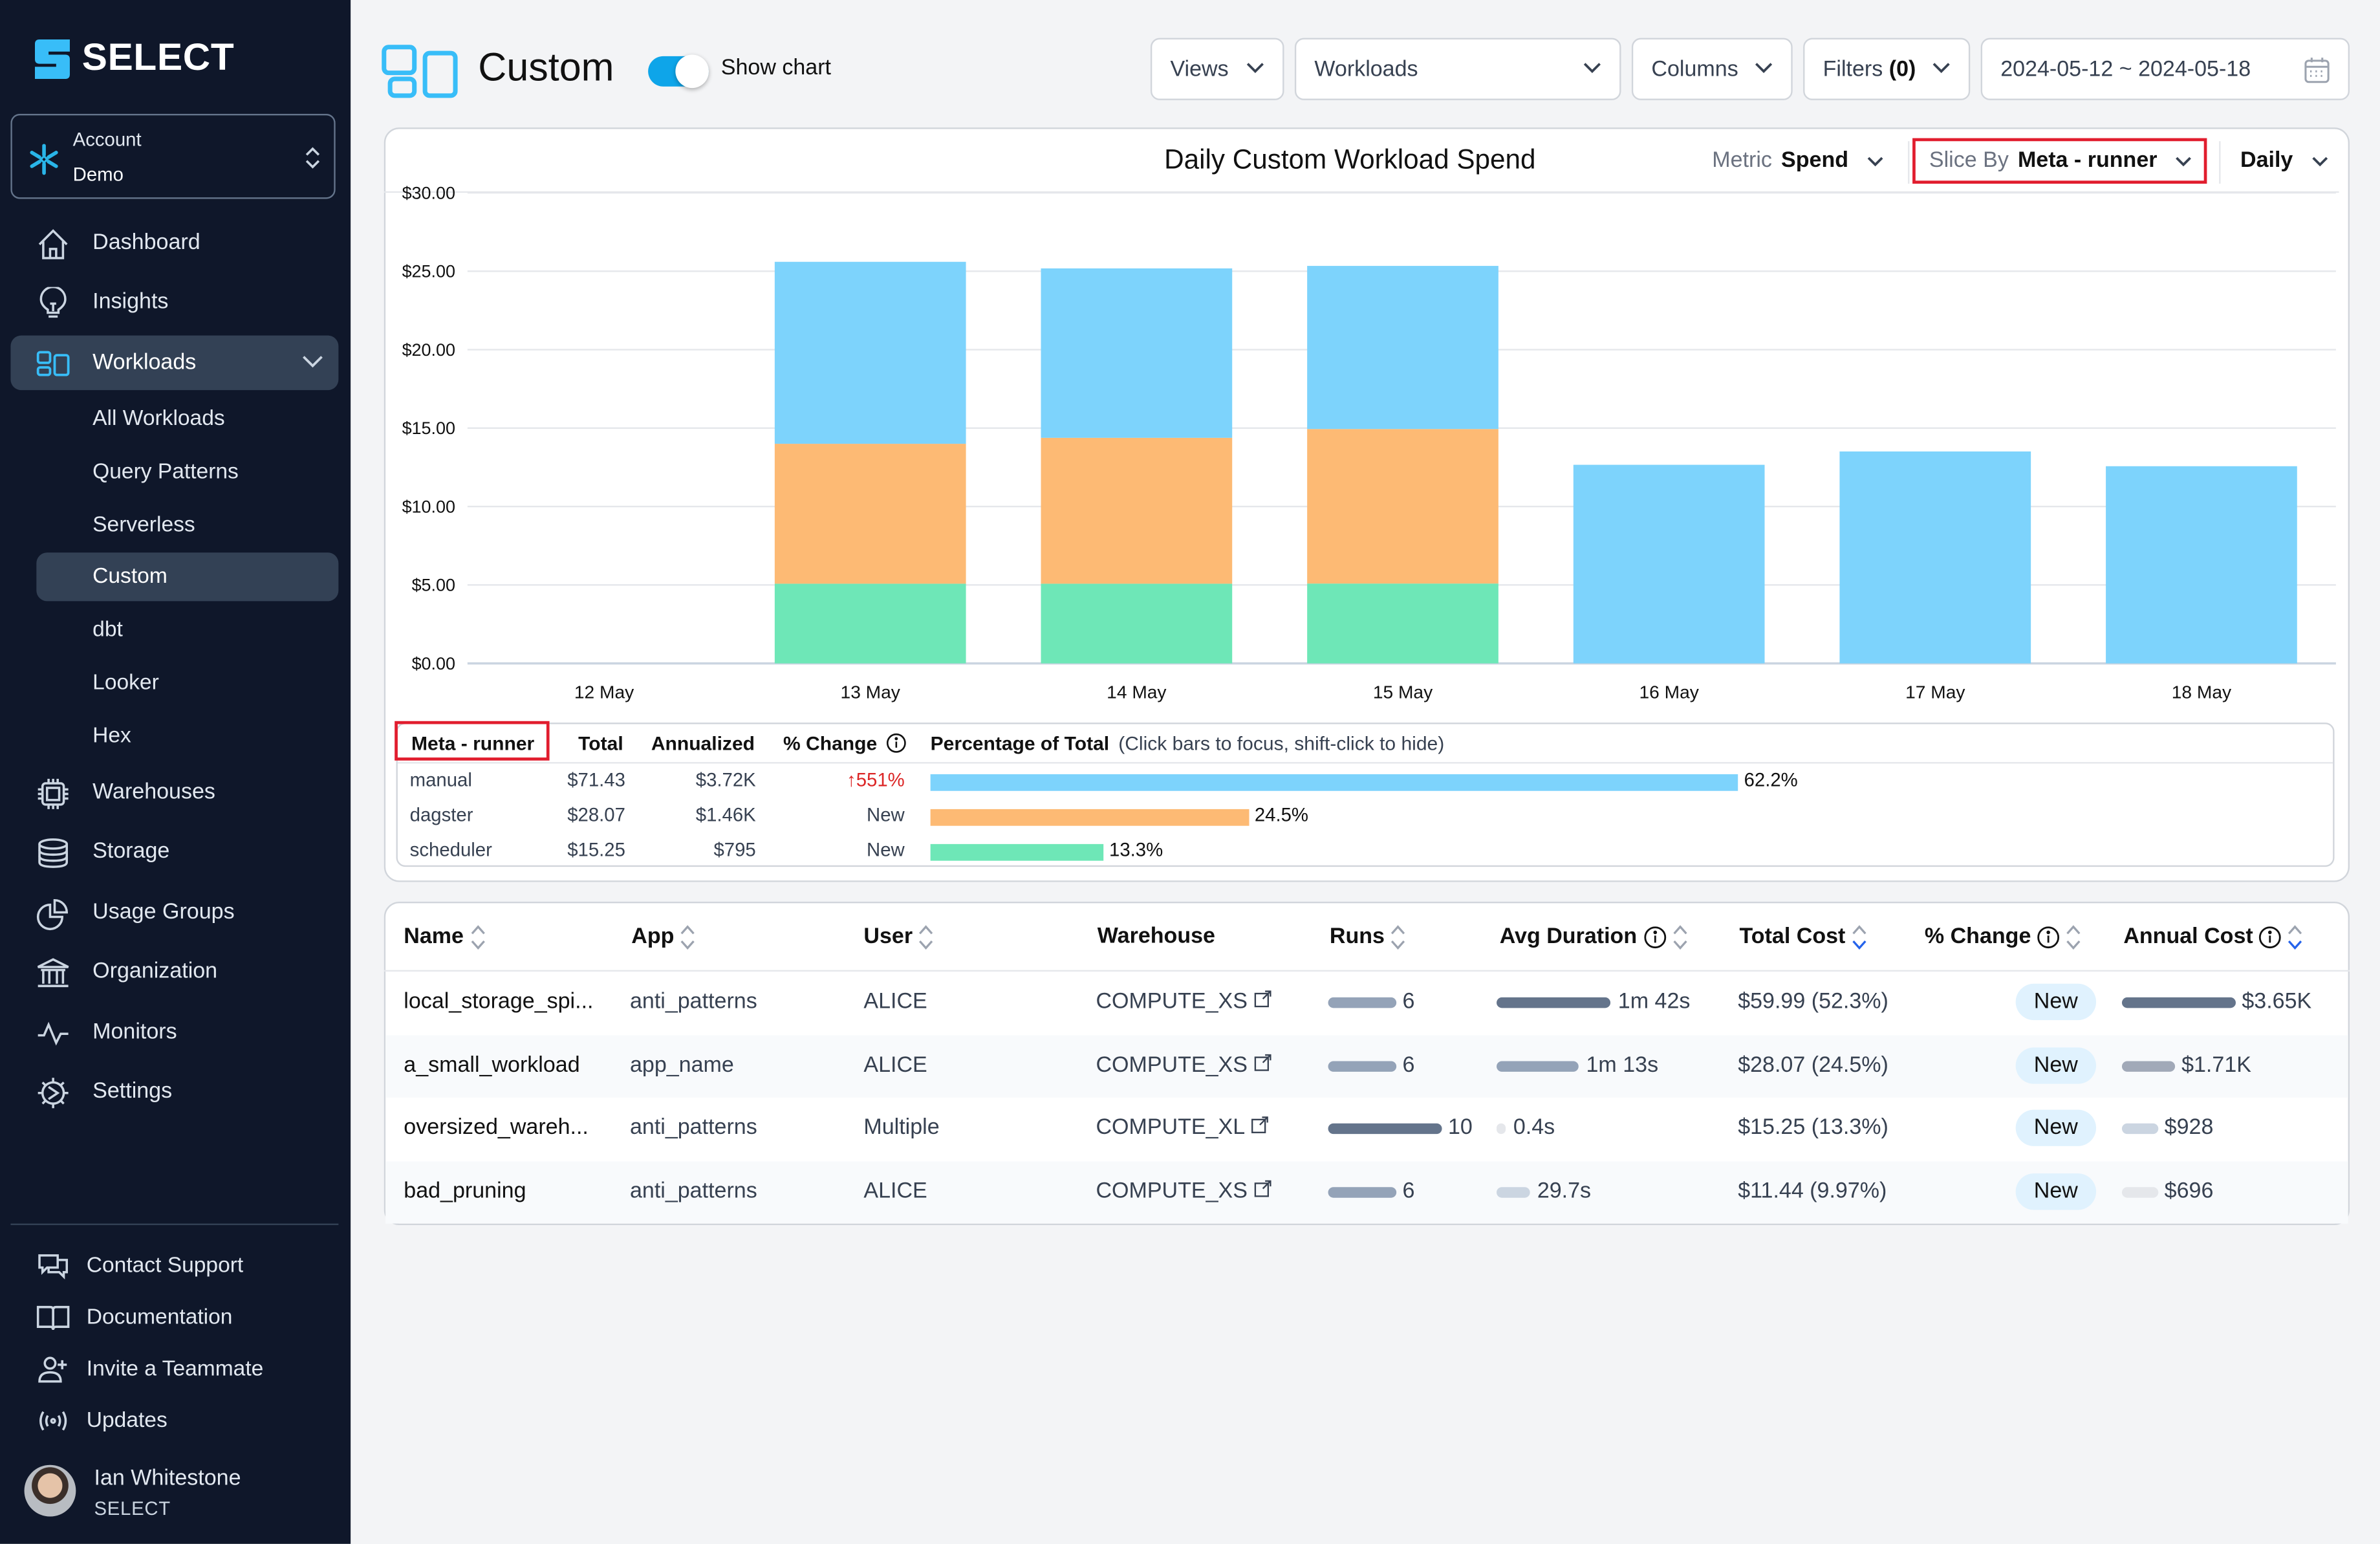 The height and width of the screenshot is (1544, 2380). What do you see at coordinates (174, 912) in the screenshot?
I see `sidebar-item-usage-groups: Usage Groups` at bounding box center [174, 912].